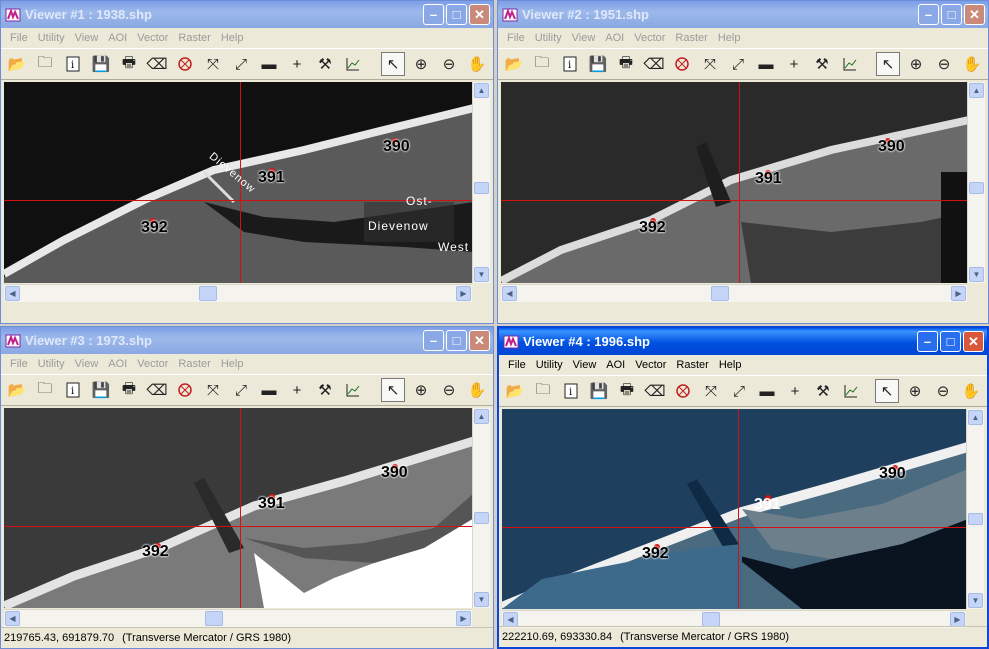  What do you see at coordinates (247, 14) in the screenshot?
I see `viewer-1-titlebar: Viewer #1 : 1938.shp – □ ✕` at bounding box center [247, 14].